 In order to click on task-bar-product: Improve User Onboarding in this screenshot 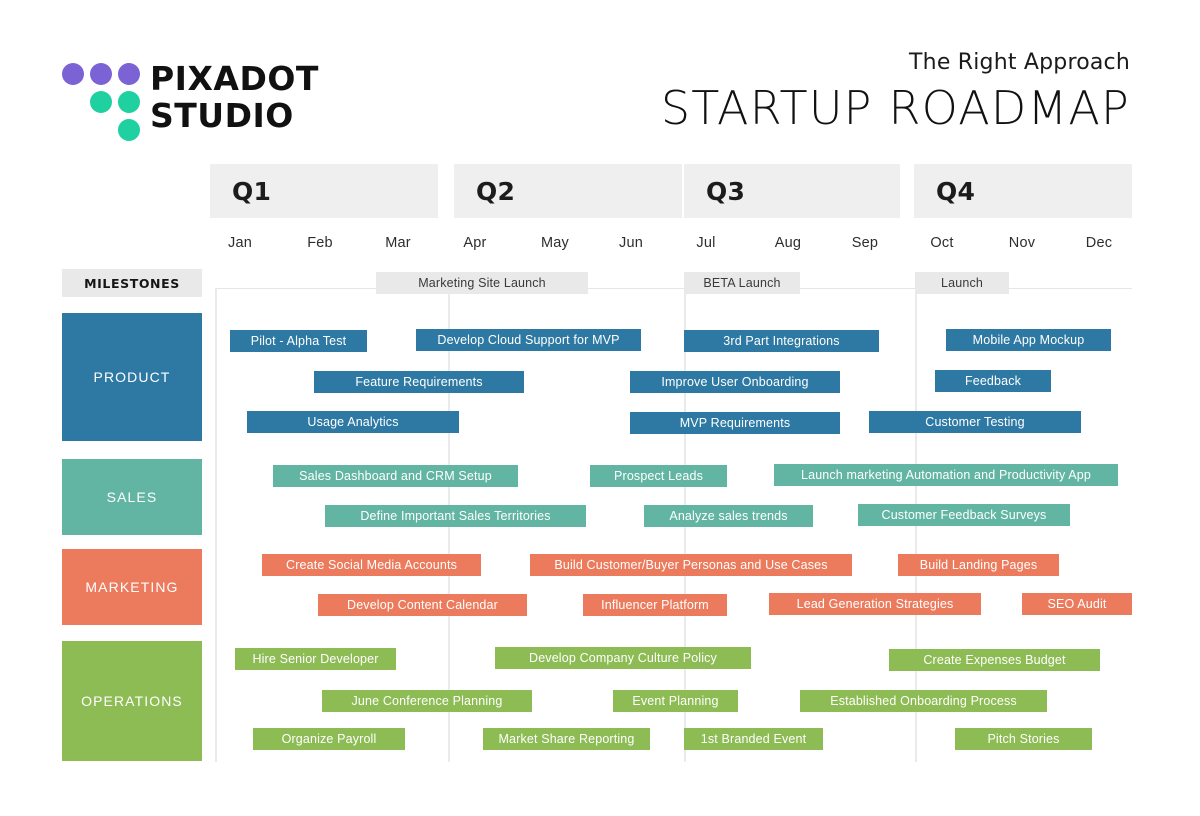, I will do `click(735, 382)`.